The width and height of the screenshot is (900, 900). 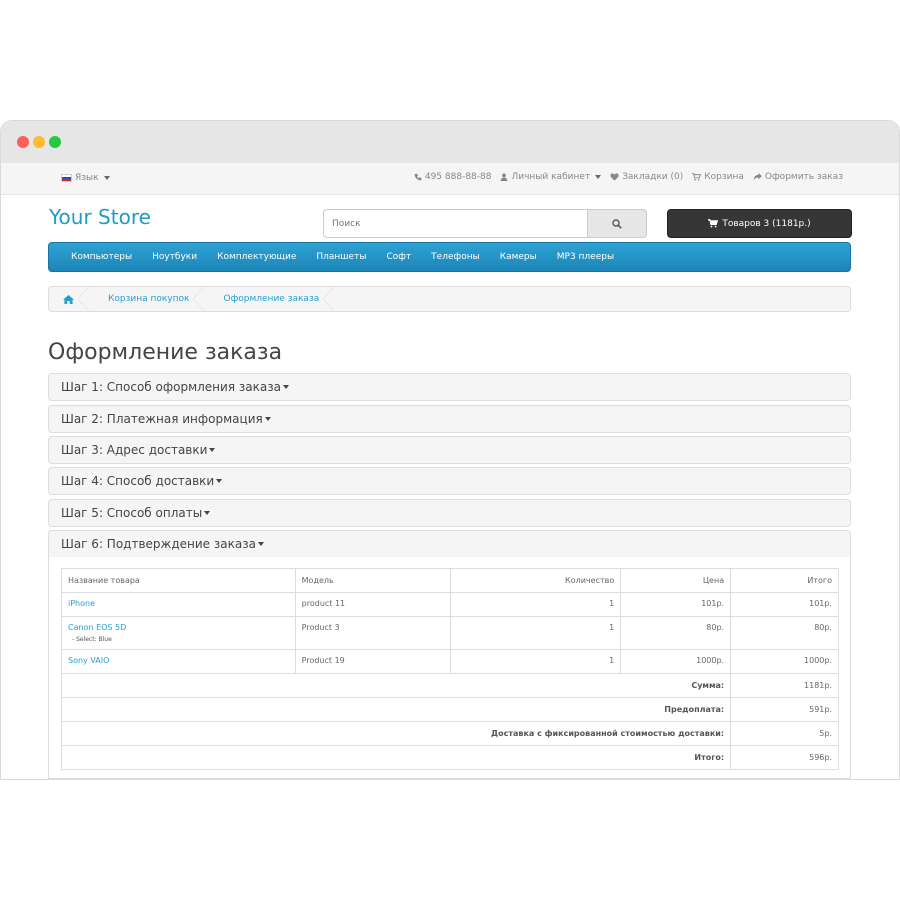 What do you see at coordinates (504, 177) in the screenshot?
I see `user-icon` at bounding box center [504, 177].